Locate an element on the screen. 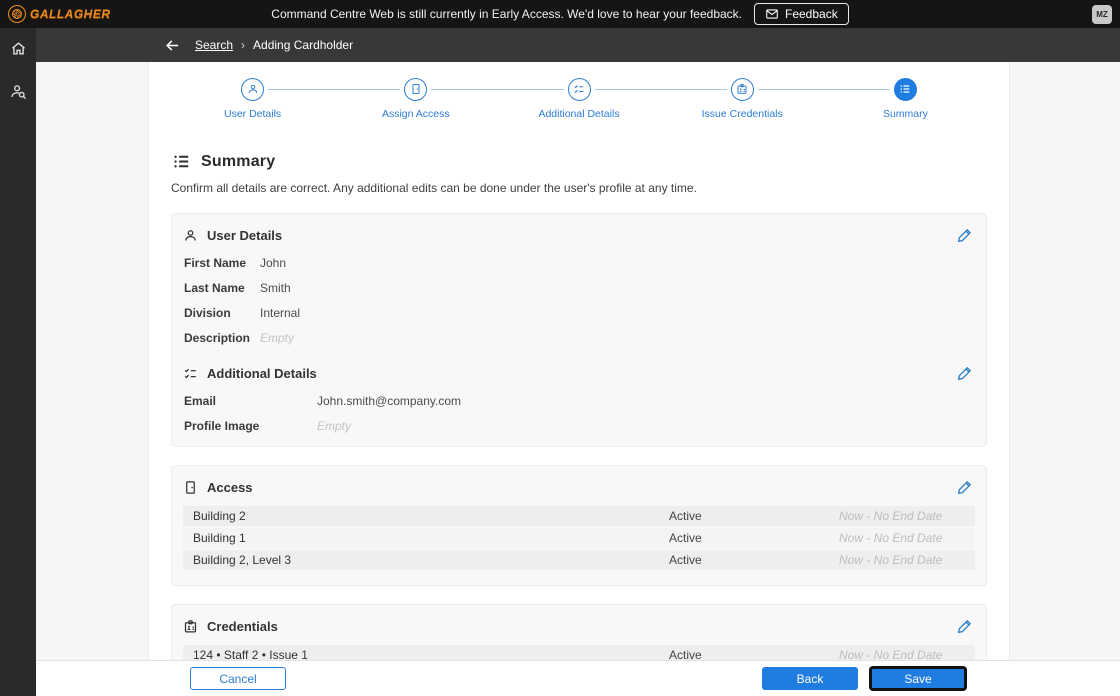 The height and width of the screenshot is (696, 1120). field-label: Division is located at coordinates (207, 313).